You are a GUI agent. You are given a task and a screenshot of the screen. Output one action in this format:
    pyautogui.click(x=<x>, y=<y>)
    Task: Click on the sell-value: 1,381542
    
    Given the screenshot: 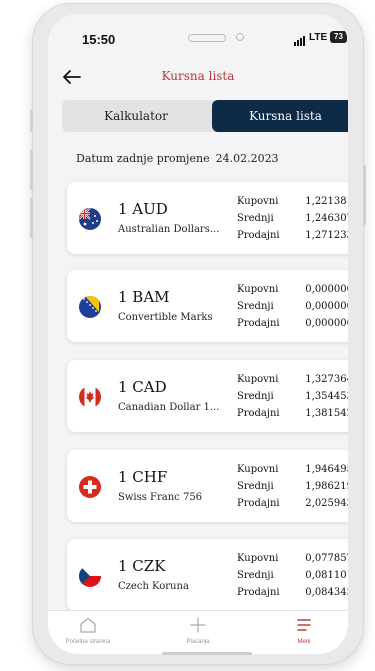 What is the action you would take?
    pyautogui.click(x=326, y=413)
    